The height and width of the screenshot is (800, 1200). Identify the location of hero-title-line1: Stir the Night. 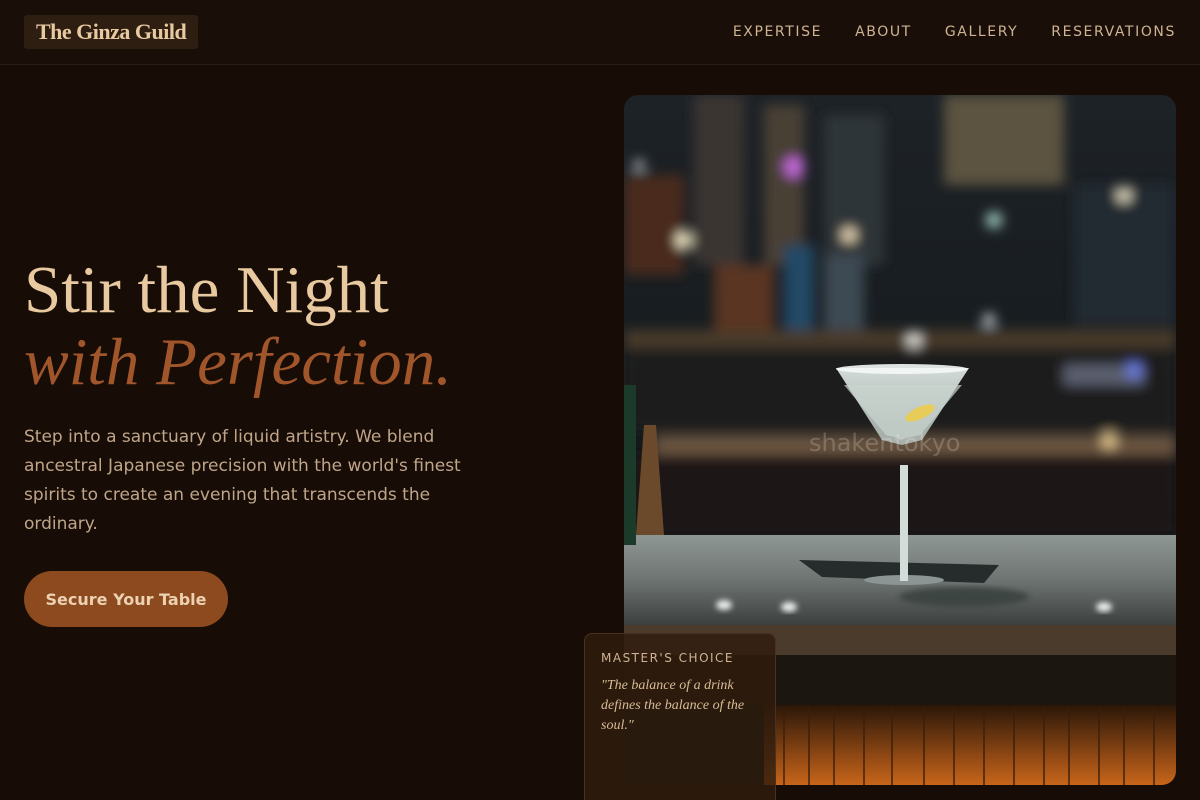
(206, 290).